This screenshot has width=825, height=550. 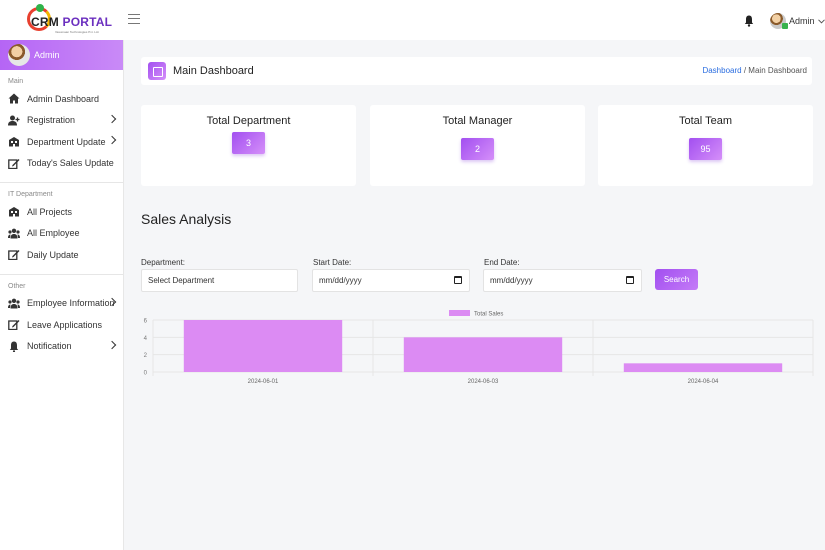 What do you see at coordinates (50, 211) in the screenshot?
I see `sidebar-item-label: All Projects` at bounding box center [50, 211].